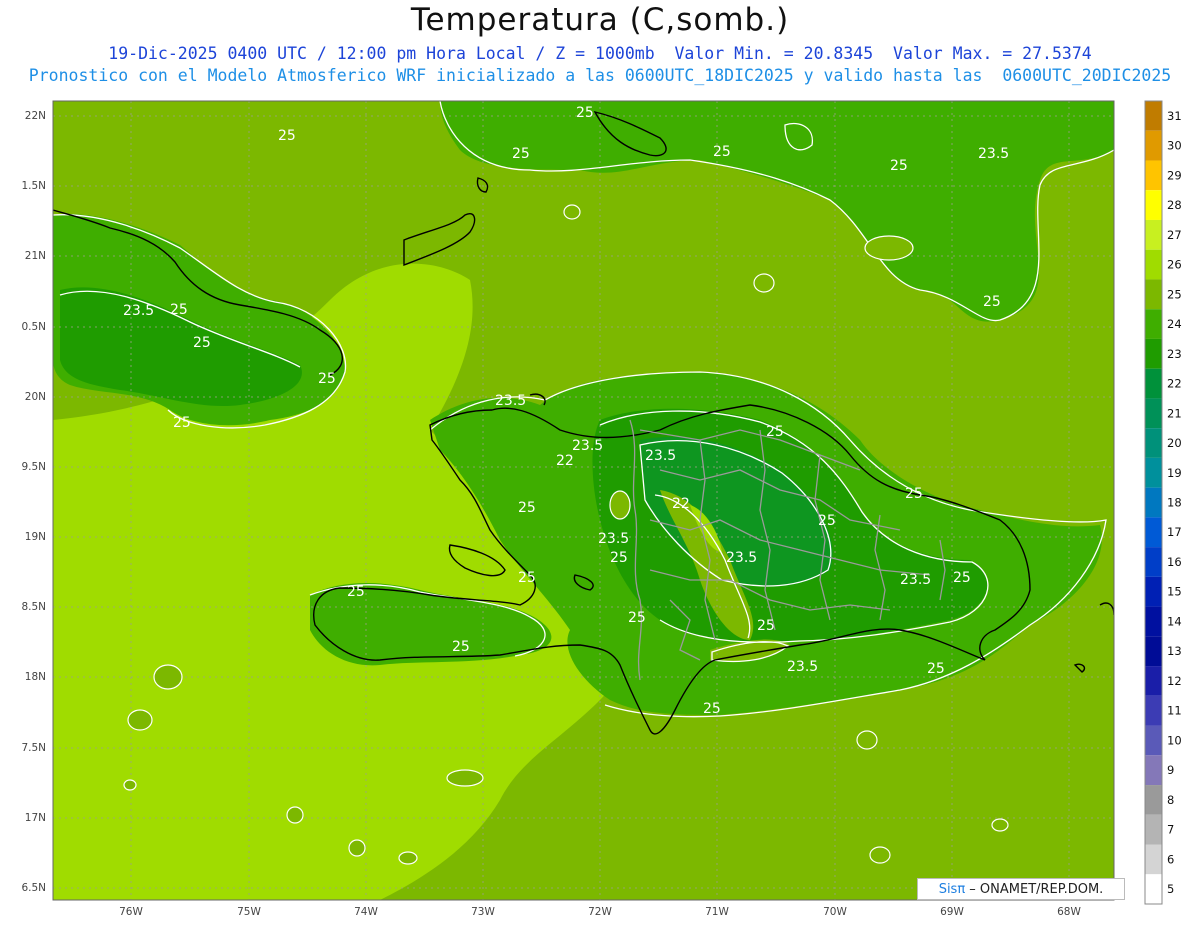 This screenshot has height=927, width=1200. I want to click on lon-label: 75W, so click(249, 912).